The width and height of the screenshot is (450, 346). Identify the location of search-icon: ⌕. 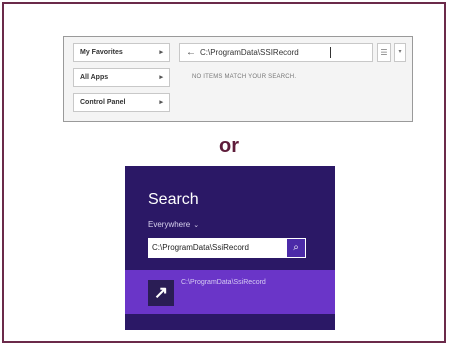
(296, 248).